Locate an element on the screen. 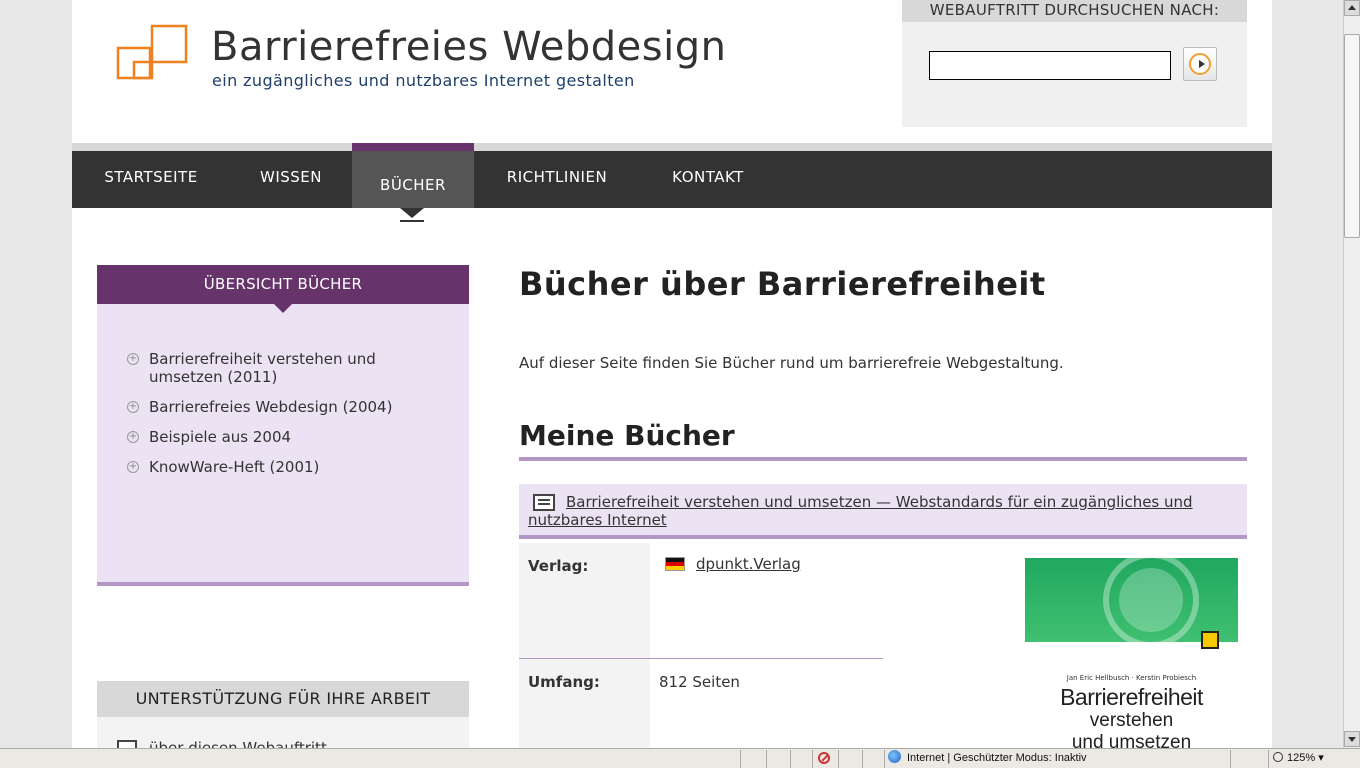 The width and height of the screenshot is (1360, 768). search-box: WEBAUFTRITT DURCHSUCHEN NACH: is located at coordinates (1074, 63).